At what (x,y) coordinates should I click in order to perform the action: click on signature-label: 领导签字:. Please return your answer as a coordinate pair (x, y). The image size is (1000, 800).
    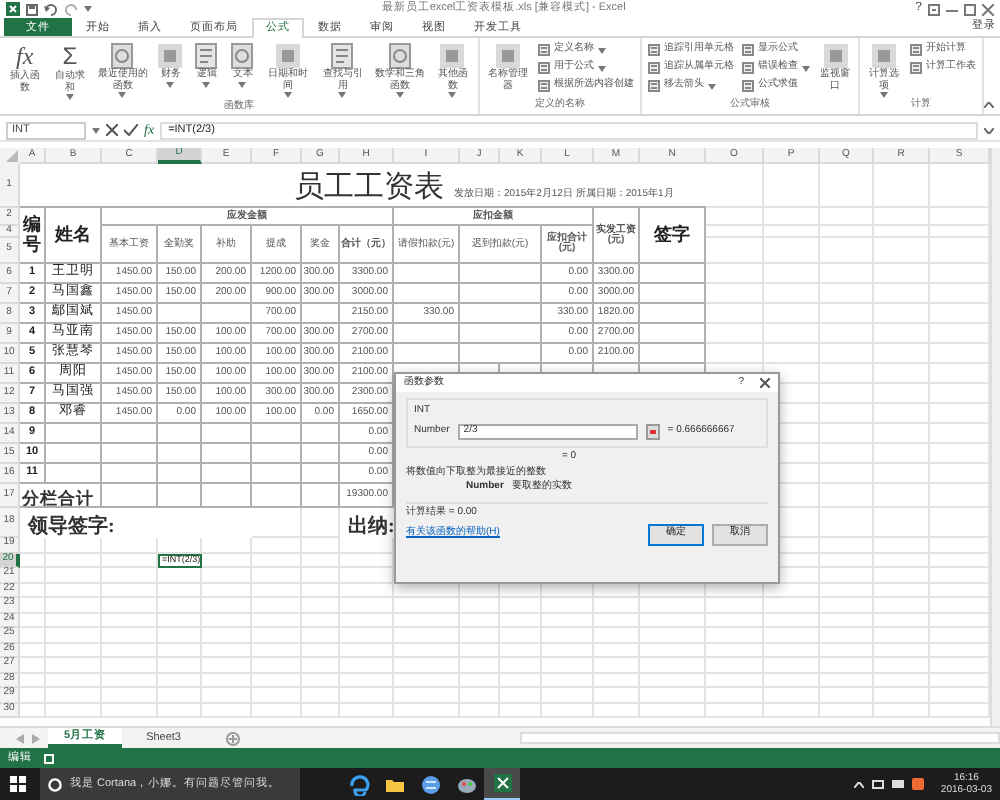
    Looking at the image, I should click on (71, 525).